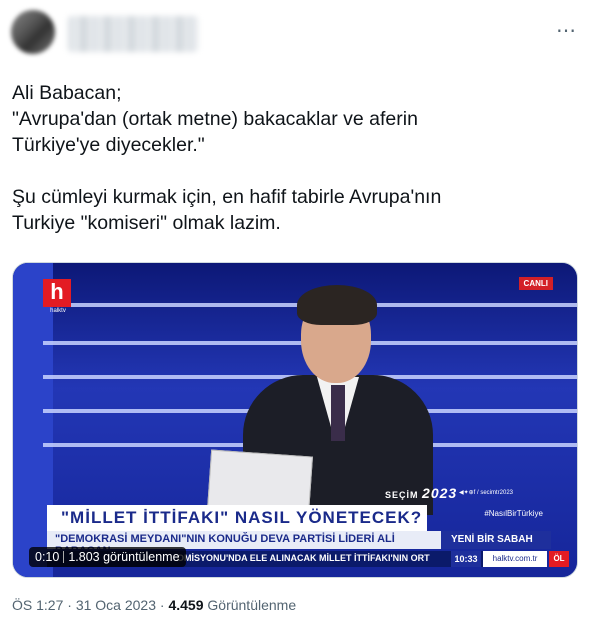 The image size is (597, 628). I want to click on more-options-icon: ⋯, so click(566, 30).